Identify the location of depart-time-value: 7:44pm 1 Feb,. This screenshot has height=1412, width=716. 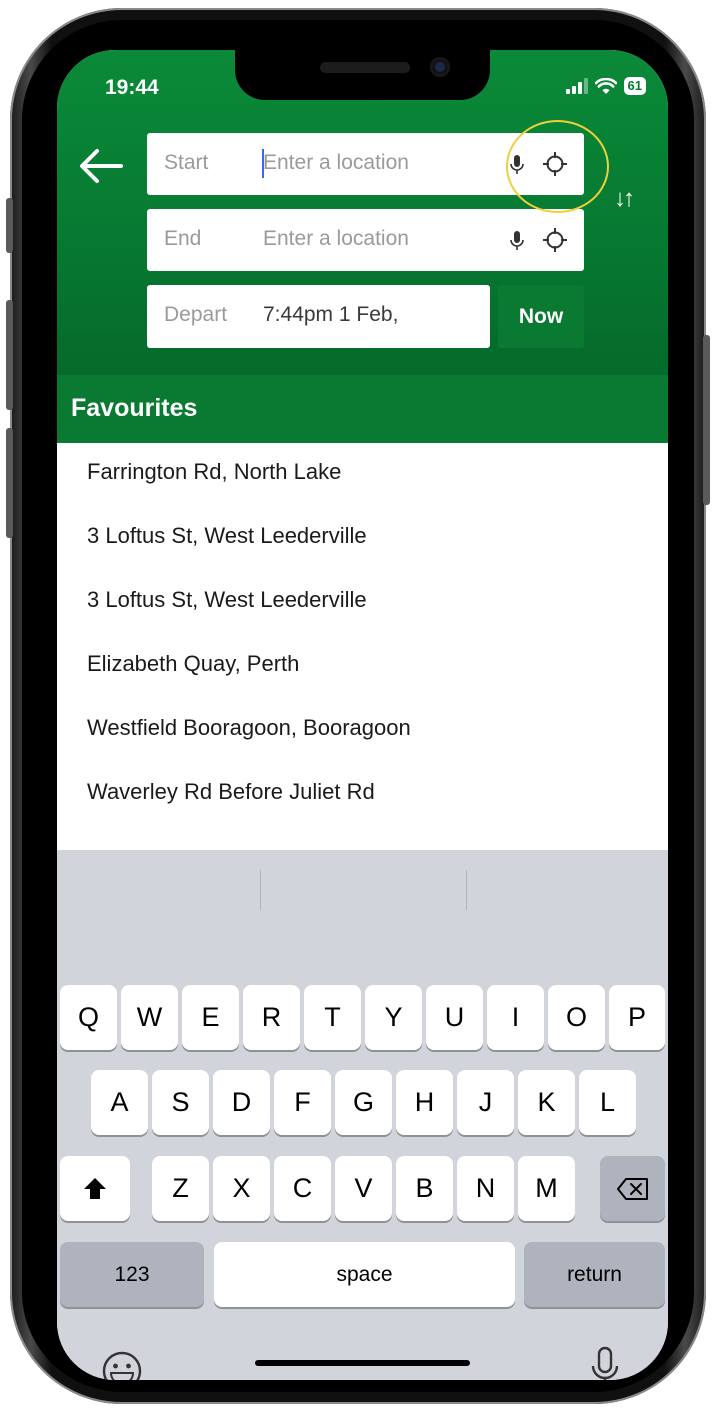
(330, 315).